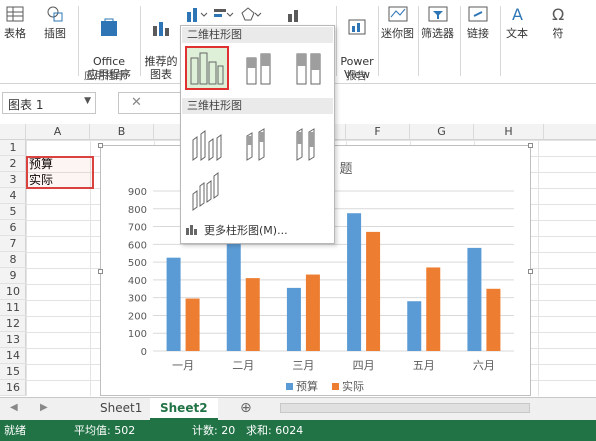 The height and width of the screenshot is (441, 596). Describe the element at coordinates (58, 132) in the screenshot. I see `column-header-a: A` at that location.